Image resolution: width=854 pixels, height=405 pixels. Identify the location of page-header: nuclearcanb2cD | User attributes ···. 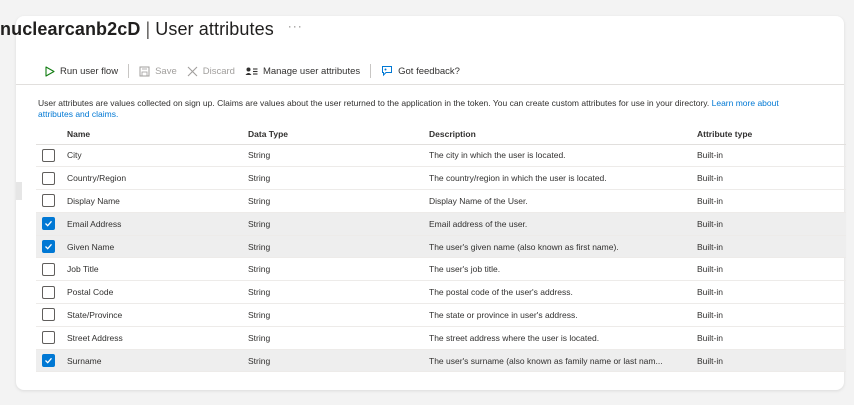
(151, 29).